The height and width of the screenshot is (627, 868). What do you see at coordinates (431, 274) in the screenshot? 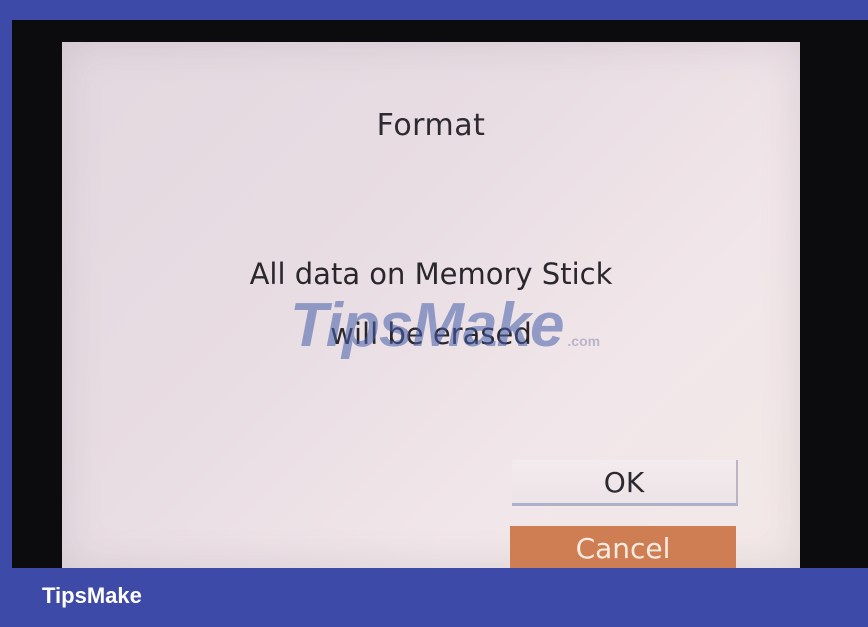
I see `message-line-1: All data on Memory Stick` at bounding box center [431, 274].